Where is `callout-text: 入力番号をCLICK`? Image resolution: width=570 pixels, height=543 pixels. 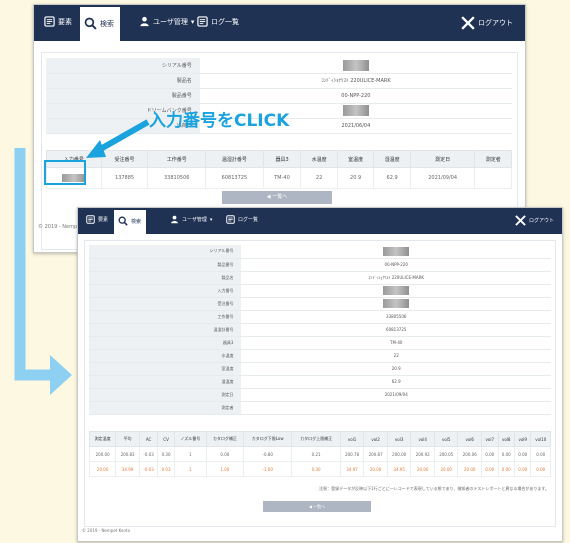 callout-text: 入力番号をCLICK is located at coordinates (219, 121).